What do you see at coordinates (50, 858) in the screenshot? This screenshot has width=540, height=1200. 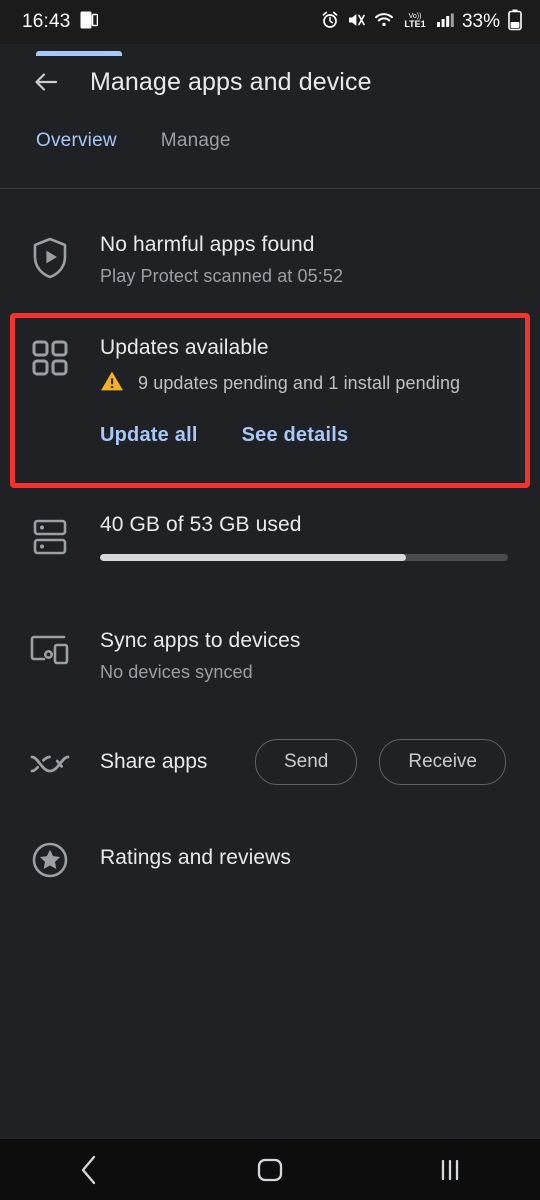 I see `star-circle-icon` at bounding box center [50, 858].